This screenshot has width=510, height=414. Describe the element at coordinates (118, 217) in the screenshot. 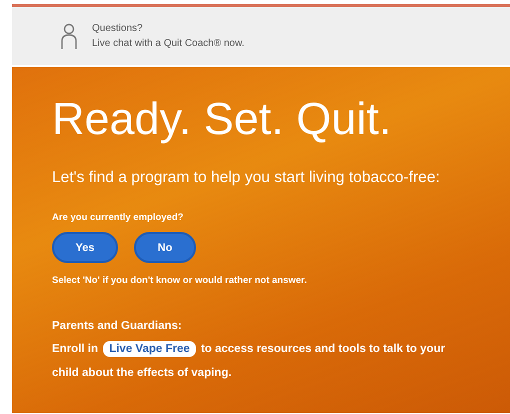

I see `question-label: Are you currently employed?` at that location.